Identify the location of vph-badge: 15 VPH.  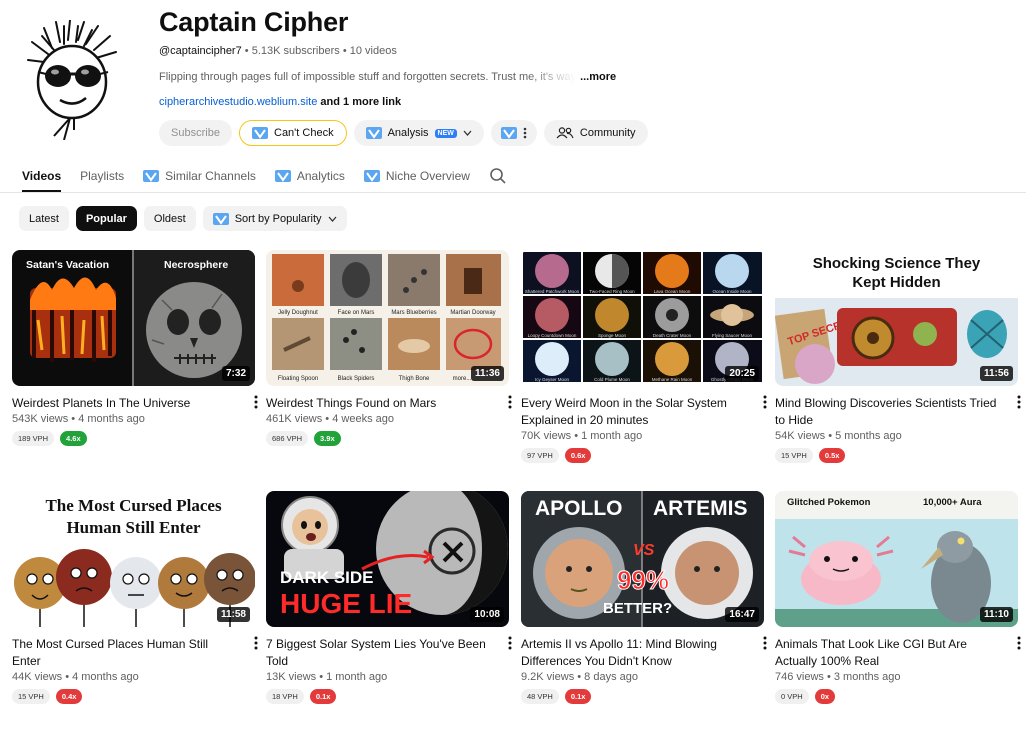
(794, 455).